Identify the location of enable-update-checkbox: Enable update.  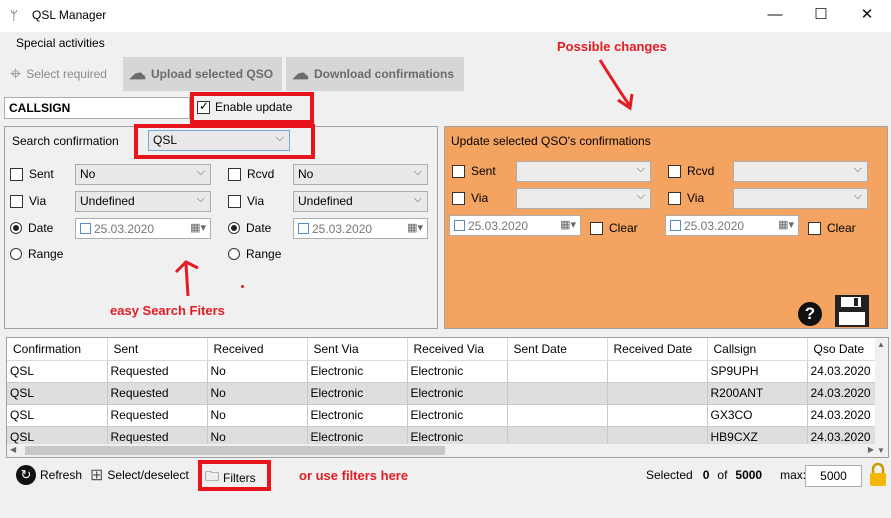
(244, 106).